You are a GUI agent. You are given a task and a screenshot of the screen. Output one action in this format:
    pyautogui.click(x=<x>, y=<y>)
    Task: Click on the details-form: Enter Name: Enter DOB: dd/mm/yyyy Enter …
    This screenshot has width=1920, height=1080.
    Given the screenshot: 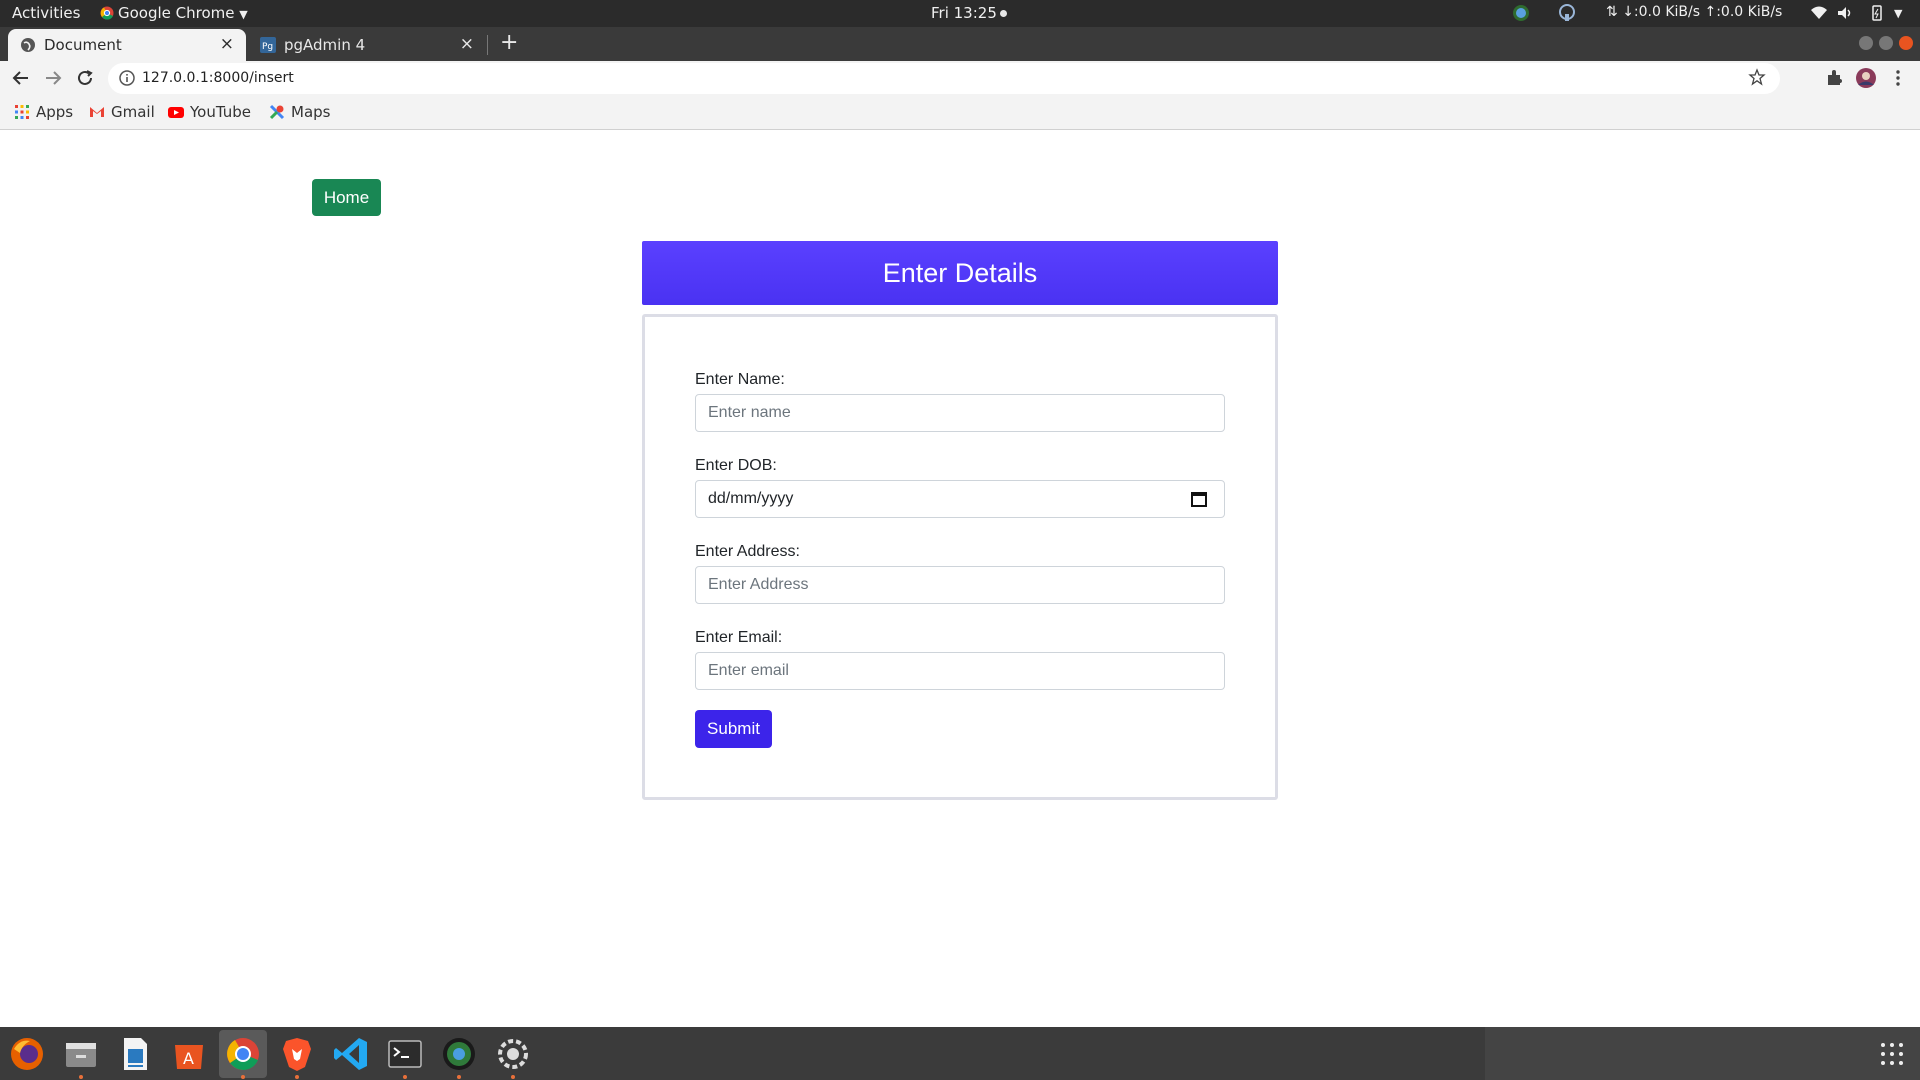 What is the action you would take?
    pyautogui.click(x=960, y=557)
    